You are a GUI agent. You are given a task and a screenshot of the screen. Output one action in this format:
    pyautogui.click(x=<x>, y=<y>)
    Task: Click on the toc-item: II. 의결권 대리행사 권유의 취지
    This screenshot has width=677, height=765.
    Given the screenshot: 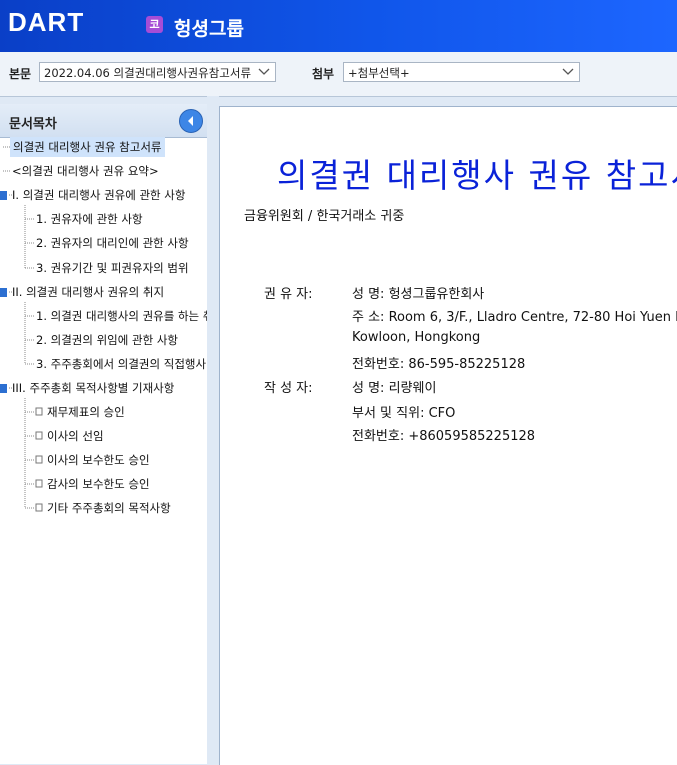 What is the action you would take?
    pyautogui.click(x=88, y=292)
    